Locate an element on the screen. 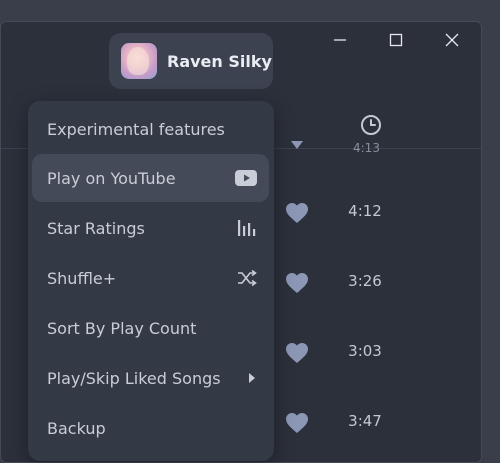 The width and height of the screenshot is (500, 463). menu-item-label: Experimental features is located at coordinates (136, 129).